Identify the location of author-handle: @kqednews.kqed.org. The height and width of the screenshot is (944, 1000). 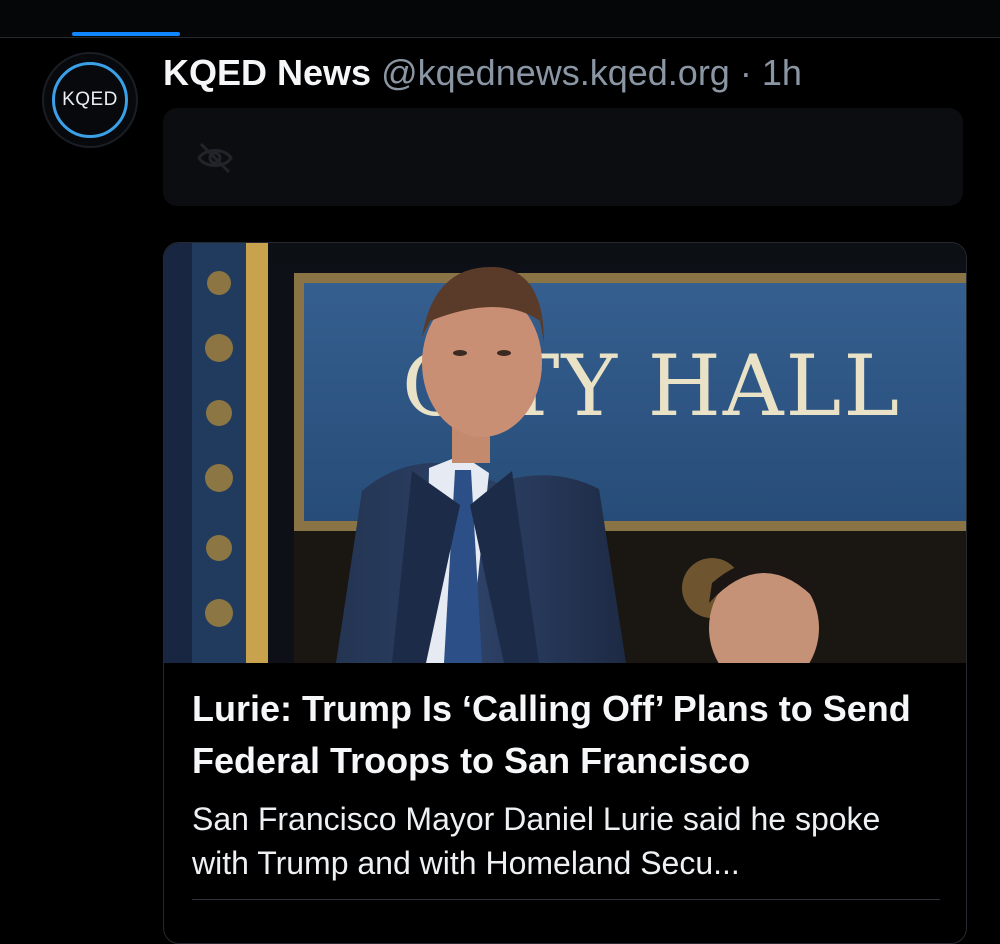
(555, 72).